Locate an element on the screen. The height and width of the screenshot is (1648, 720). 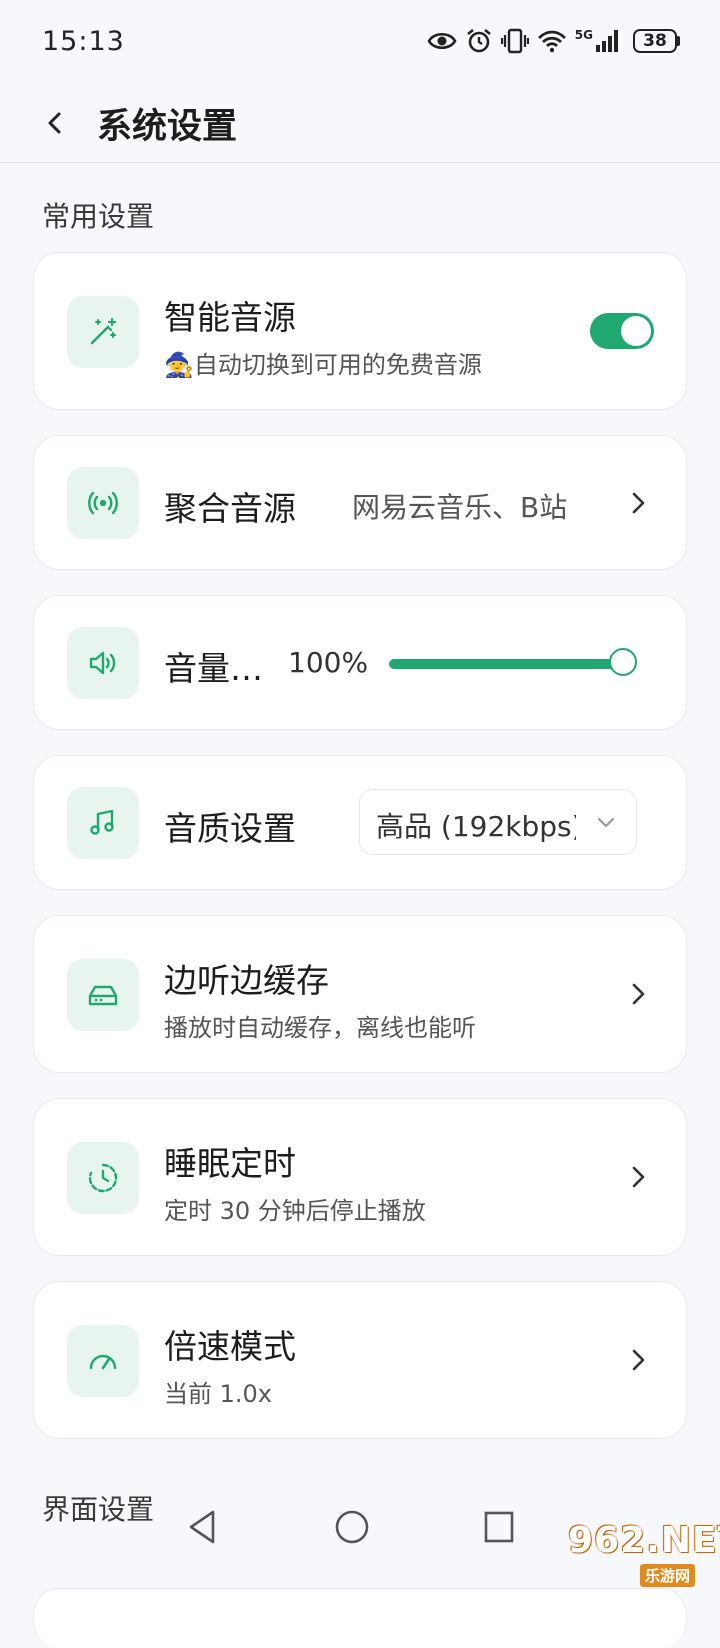
magic-wand-icon is located at coordinates (103, 331).